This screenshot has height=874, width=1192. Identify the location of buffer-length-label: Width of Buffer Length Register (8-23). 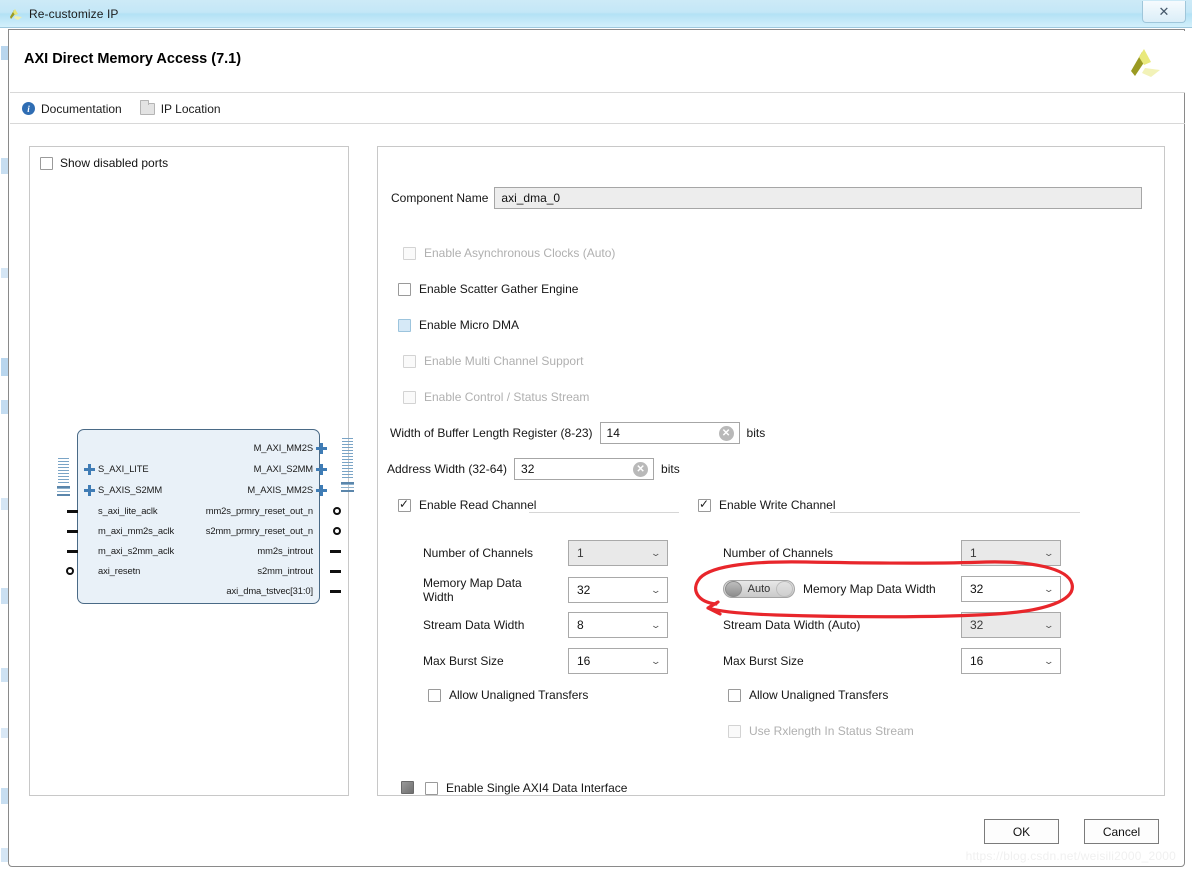
(491, 433).